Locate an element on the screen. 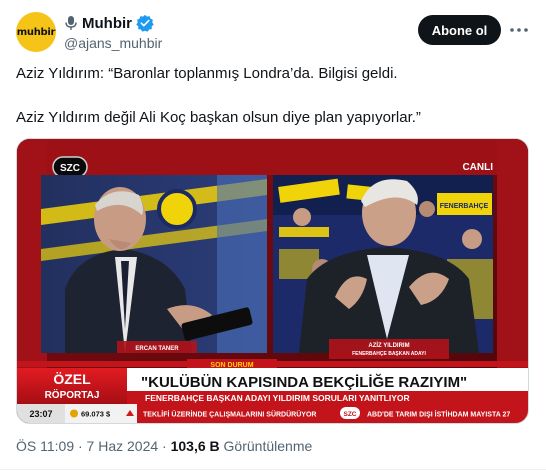  more-options-icon is located at coordinates (519, 30).